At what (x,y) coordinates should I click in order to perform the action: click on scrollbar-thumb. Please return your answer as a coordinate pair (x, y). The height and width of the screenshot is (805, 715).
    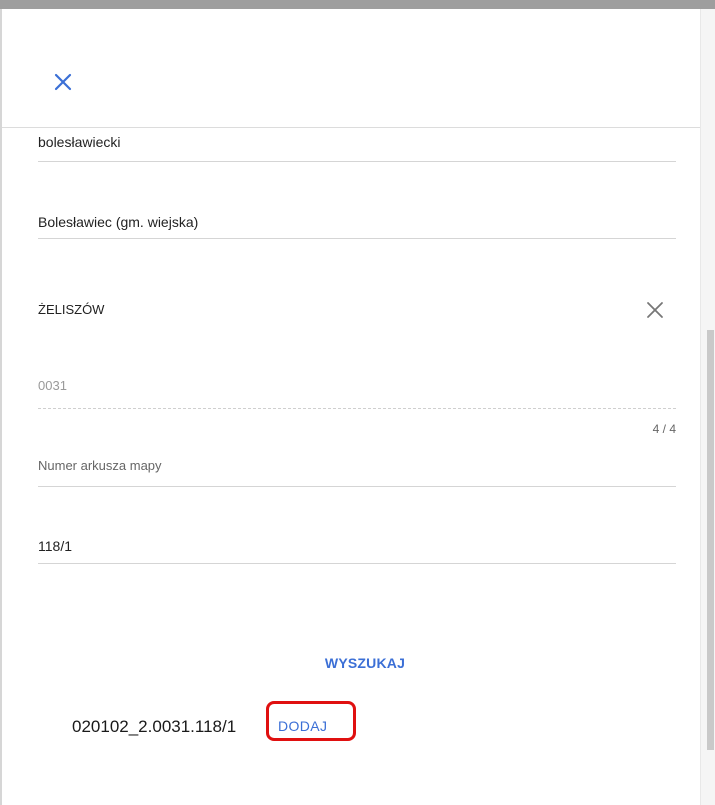
    Looking at the image, I should click on (710, 540).